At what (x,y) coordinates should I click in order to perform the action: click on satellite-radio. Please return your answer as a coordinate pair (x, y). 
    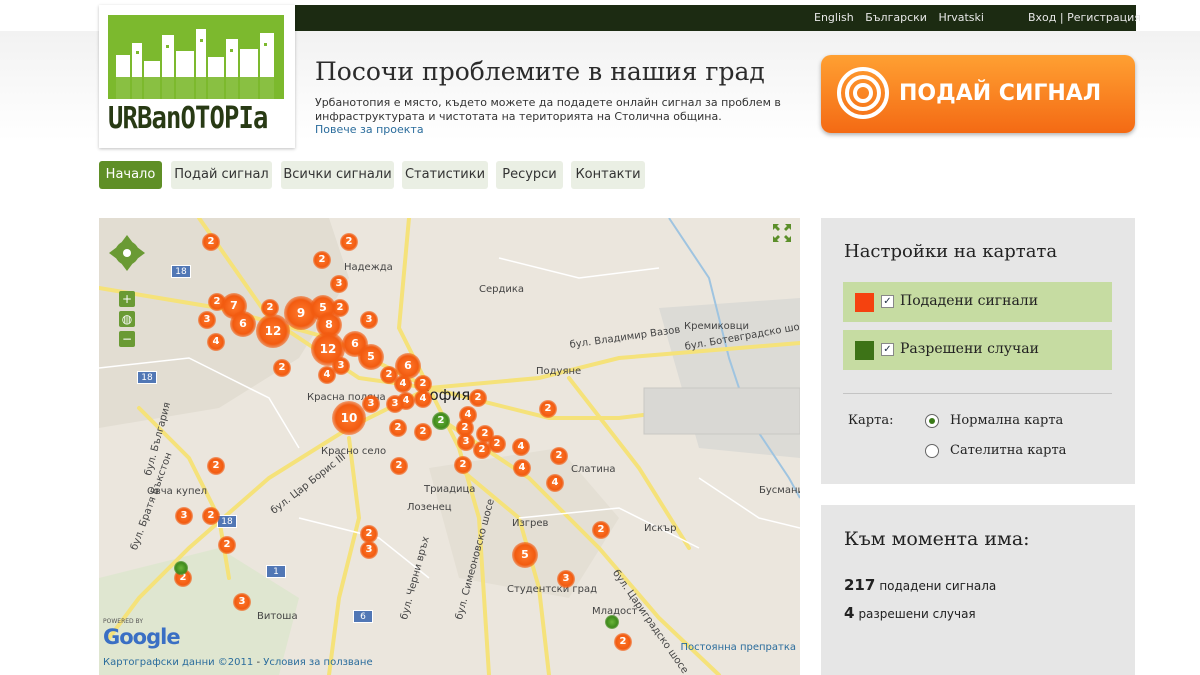
    Looking at the image, I should click on (932, 451).